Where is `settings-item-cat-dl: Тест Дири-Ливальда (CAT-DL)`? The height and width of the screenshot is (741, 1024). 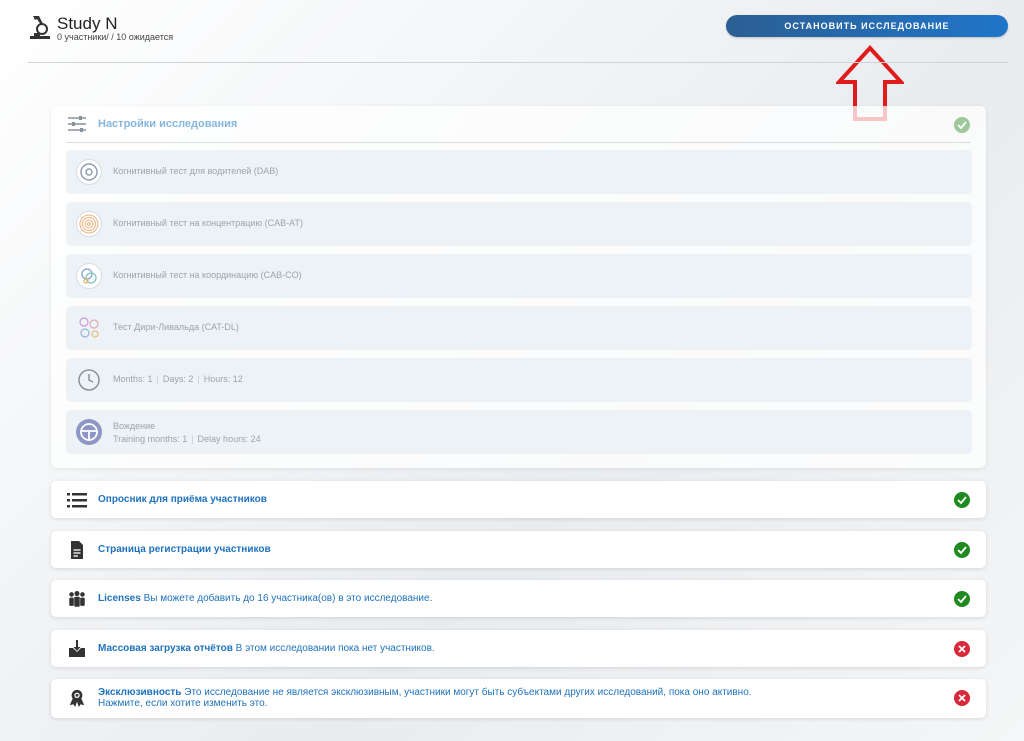
settings-item-cat-dl: Тест Дири-Ливальда (CAT-DL) is located at coordinates (519, 328).